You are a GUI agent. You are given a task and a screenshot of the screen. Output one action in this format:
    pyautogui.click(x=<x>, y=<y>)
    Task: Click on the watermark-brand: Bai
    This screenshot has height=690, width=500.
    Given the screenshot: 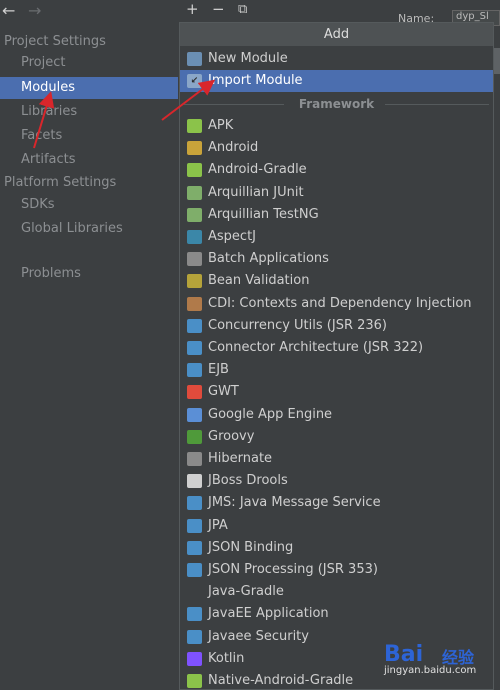 What is the action you would take?
    pyautogui.click(x=404, y=654)
    